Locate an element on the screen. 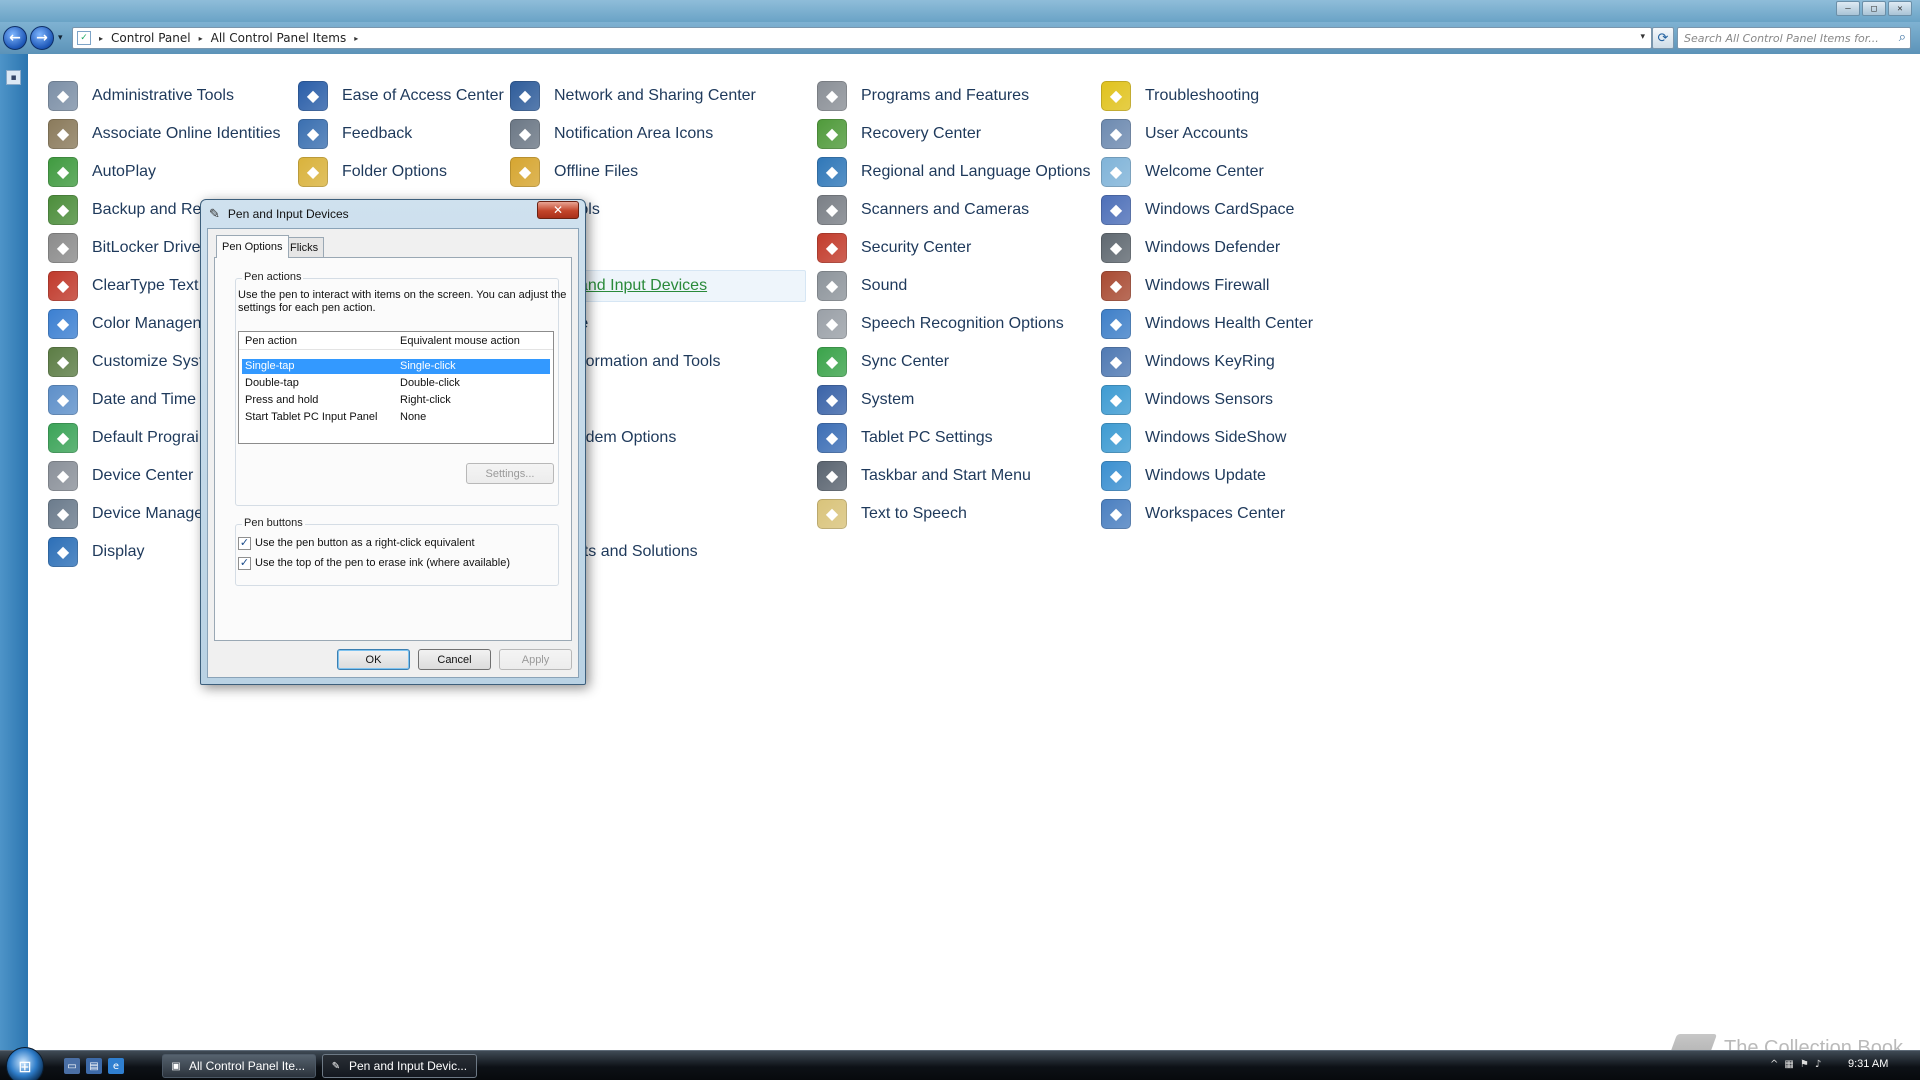 The image size is (1920, 1080). control-panel-item-date-and-time: ◆ Date and Time is located at coordinates (122, 400).